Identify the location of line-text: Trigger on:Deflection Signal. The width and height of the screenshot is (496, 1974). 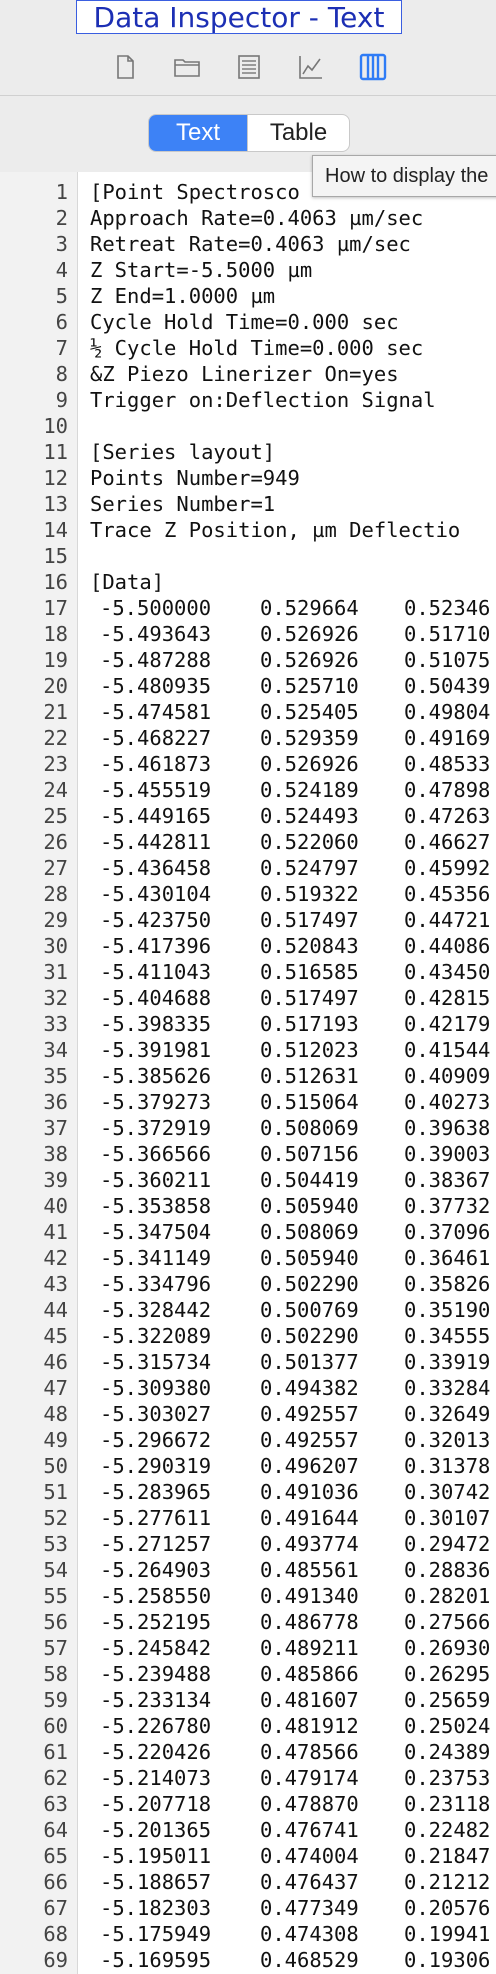
(263, 400).